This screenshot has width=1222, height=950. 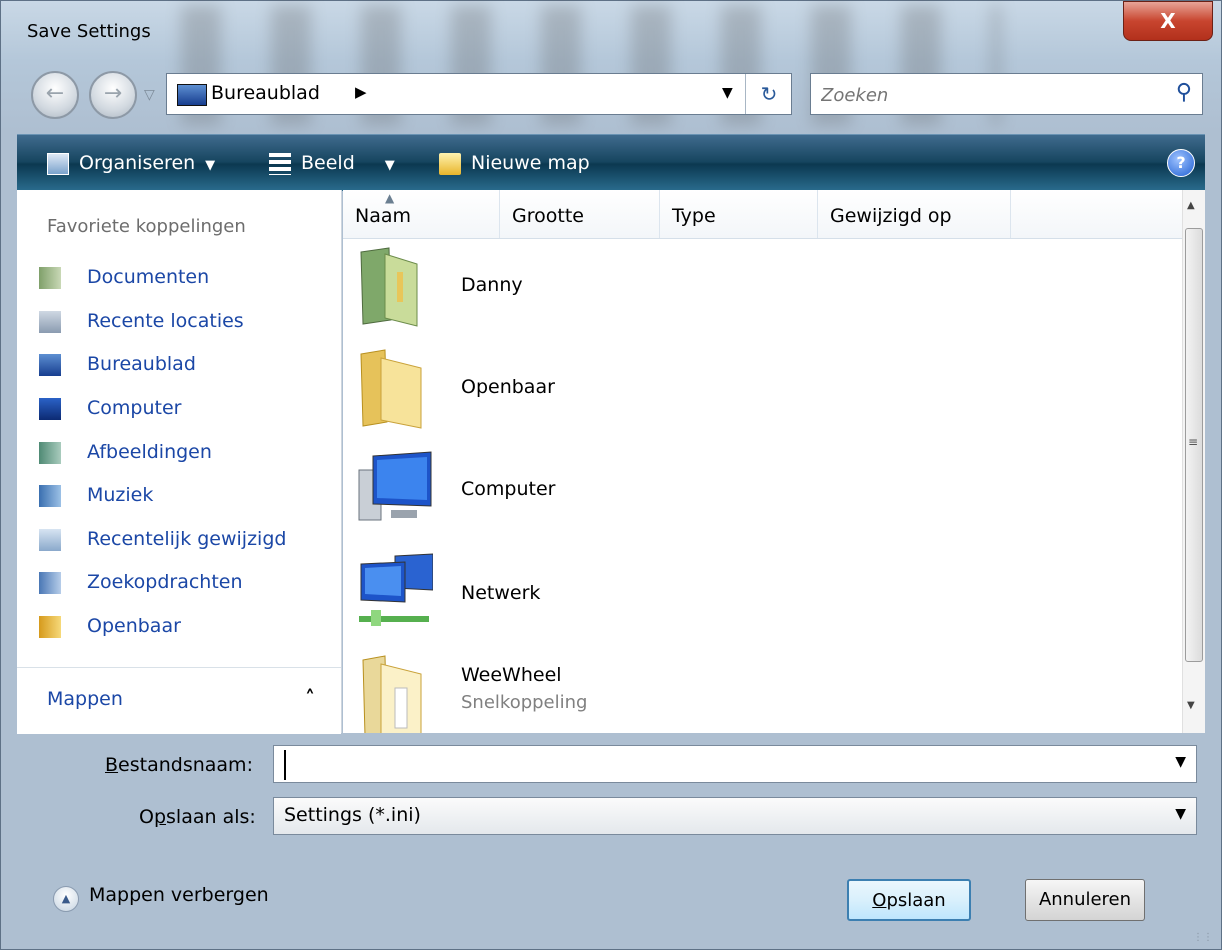 I want to click on public-folder-icon, so click(x=50, y=626).